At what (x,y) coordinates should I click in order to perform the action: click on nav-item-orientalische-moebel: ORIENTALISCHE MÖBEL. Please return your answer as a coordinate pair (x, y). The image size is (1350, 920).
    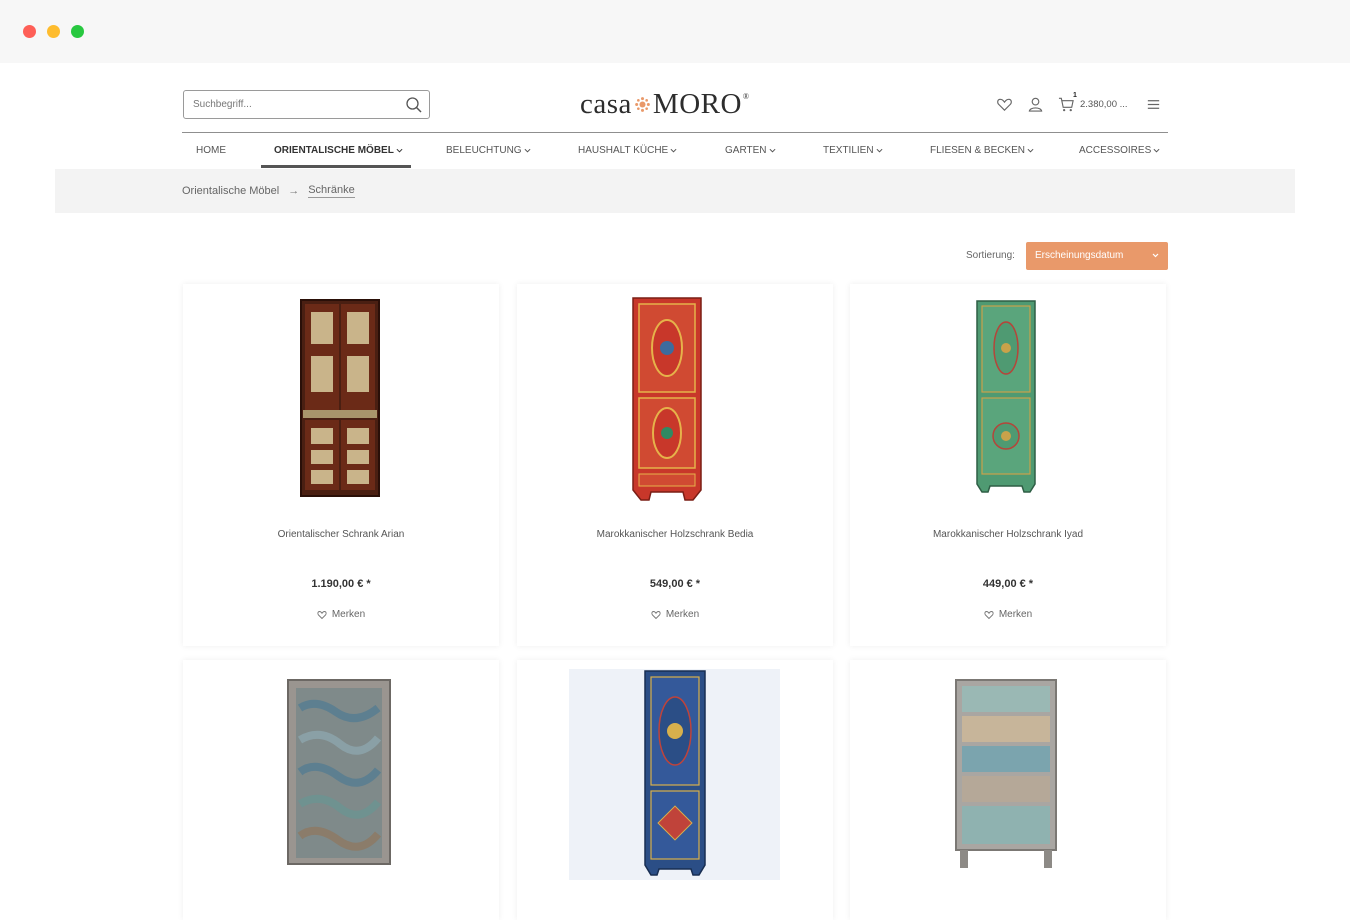
    Looking at the image, I should click on (338, 150).